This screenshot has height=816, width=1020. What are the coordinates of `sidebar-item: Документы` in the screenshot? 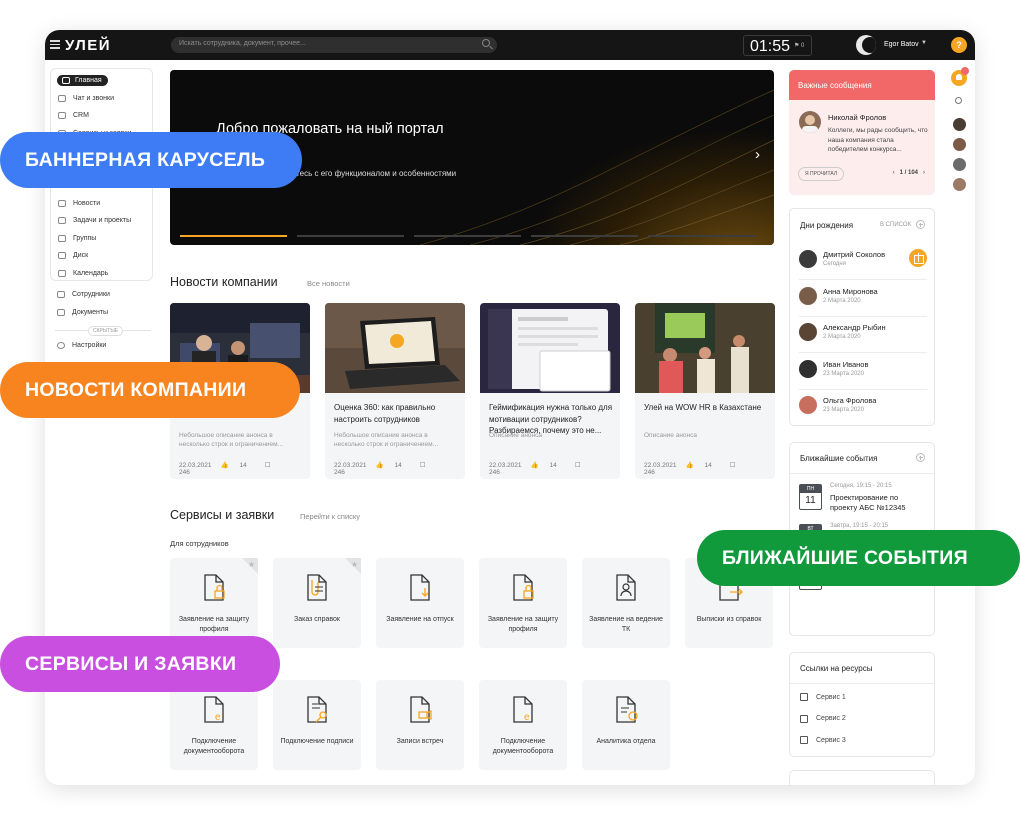 It's located at (101, 313).